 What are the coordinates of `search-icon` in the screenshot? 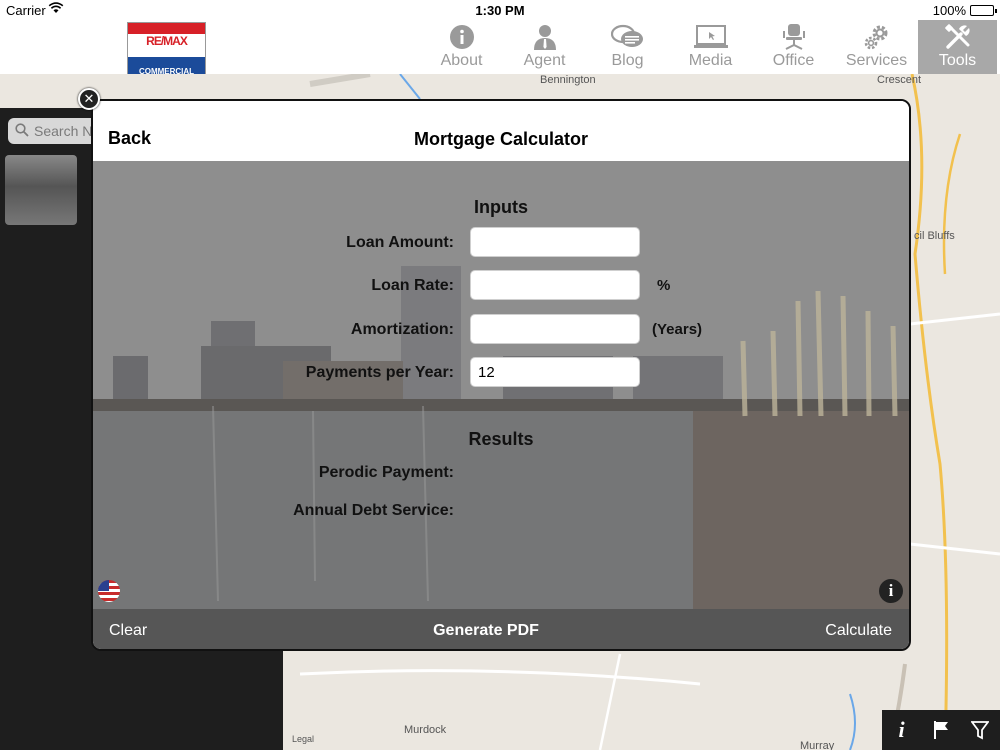 It's located at (22, 131).